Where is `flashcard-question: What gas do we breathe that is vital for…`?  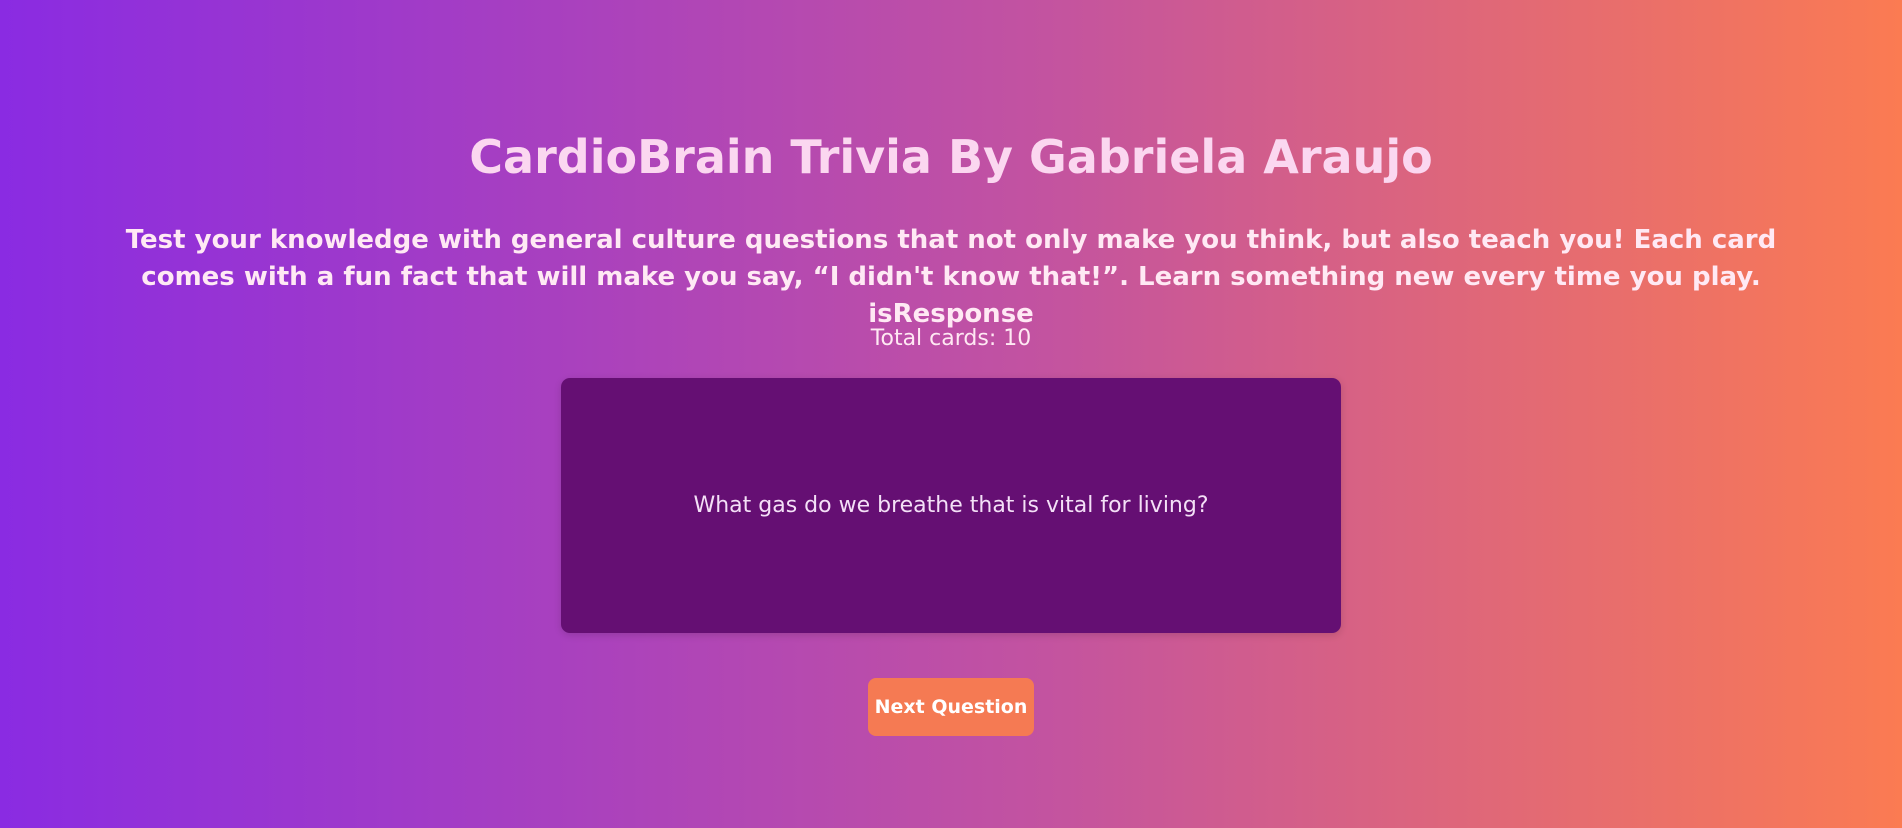
flashcard-question: What gas do we breathe that is vital for… is located at coordinates (951, 505).